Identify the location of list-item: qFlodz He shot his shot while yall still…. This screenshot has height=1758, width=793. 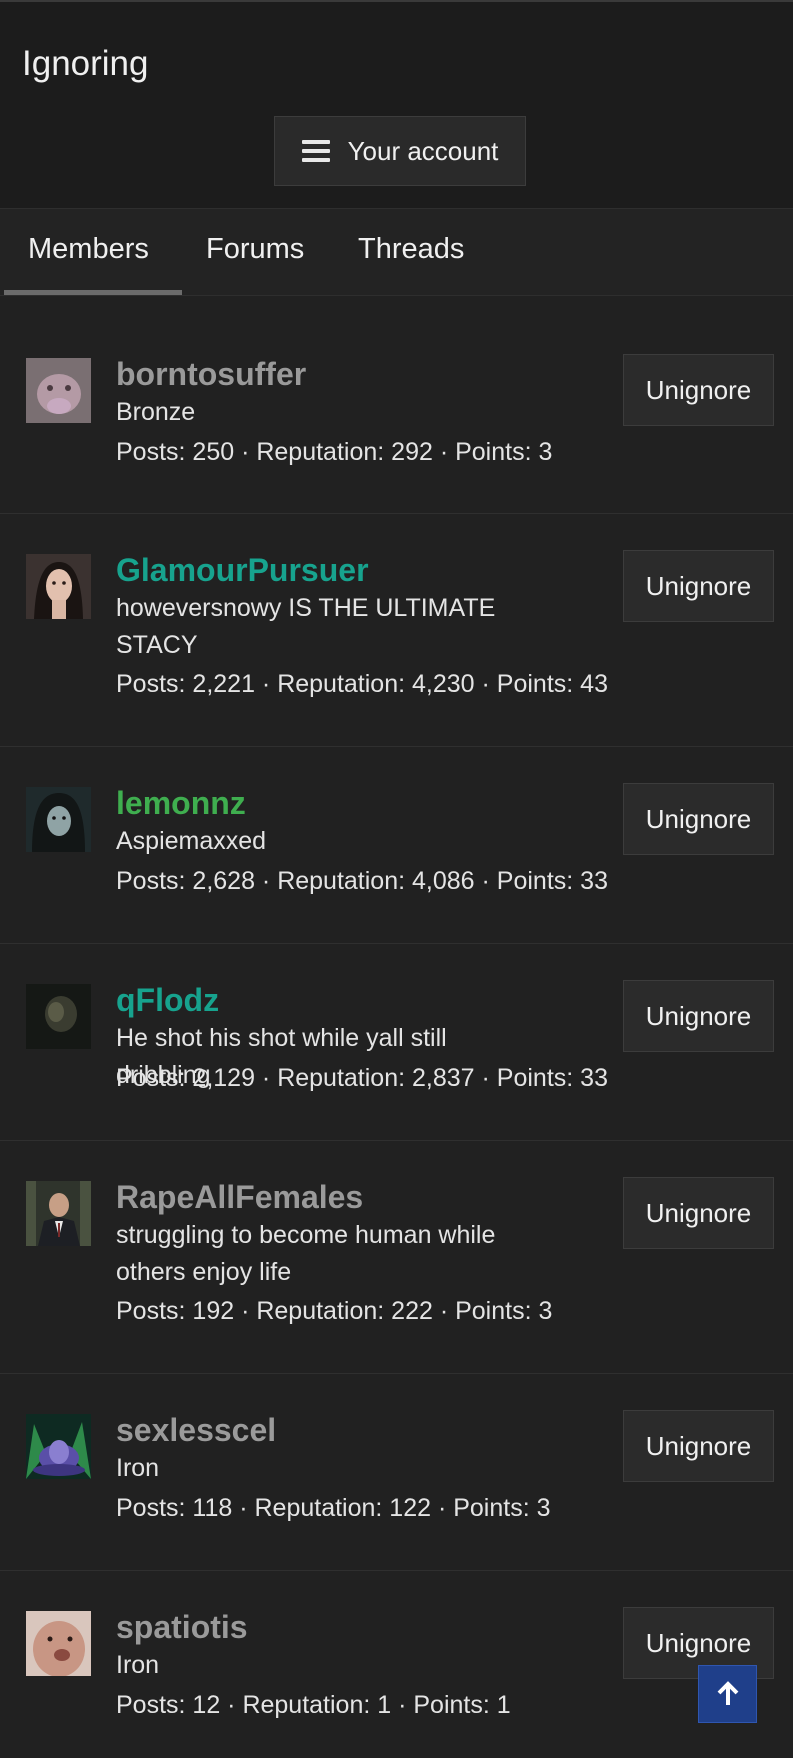
(396, 1042).